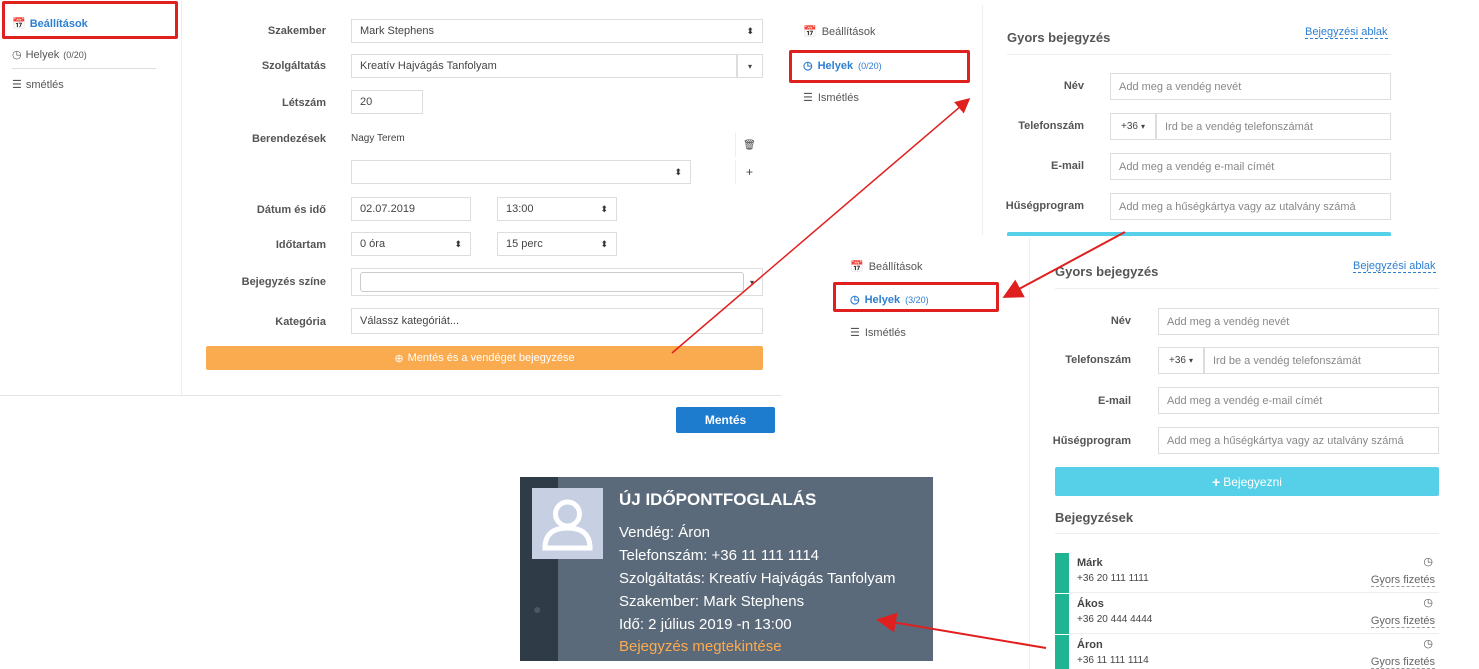  Describe the element at coordinates (885, 332) in the screenshot. I see `tab-label: Ismétlés` at that location.